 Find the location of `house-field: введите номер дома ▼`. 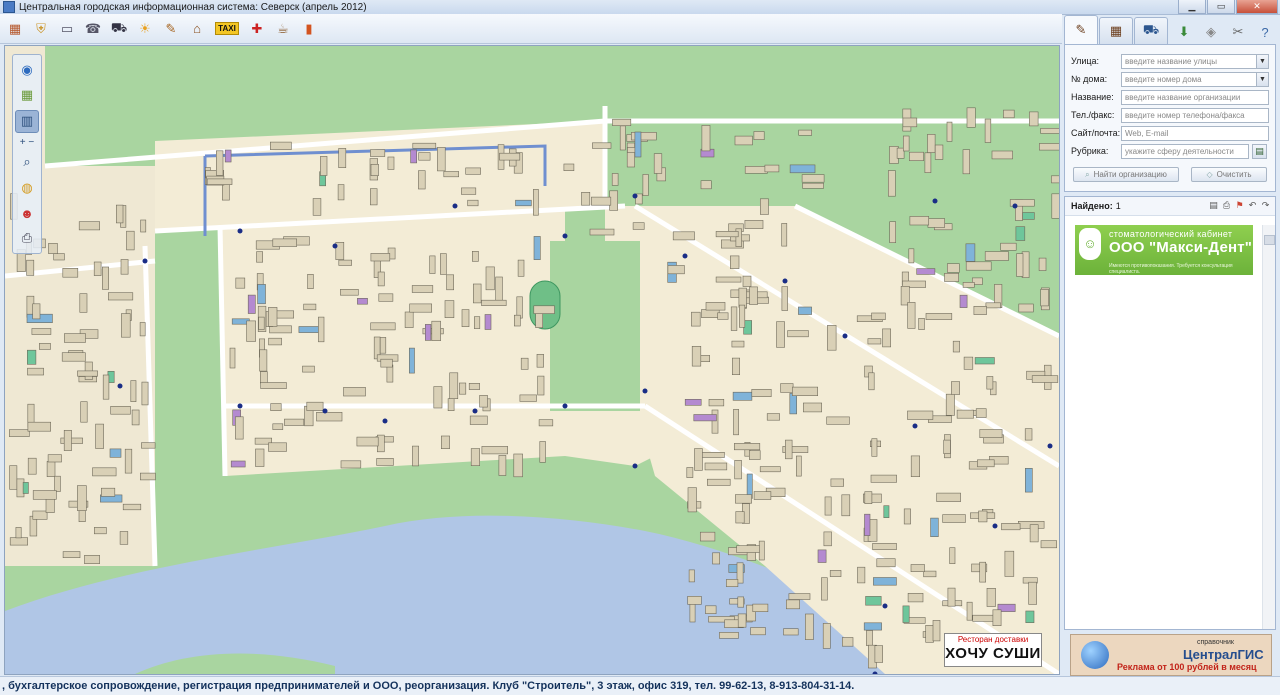

house-field: введите номер дома ▼ is located at coordinates (1195, 79).